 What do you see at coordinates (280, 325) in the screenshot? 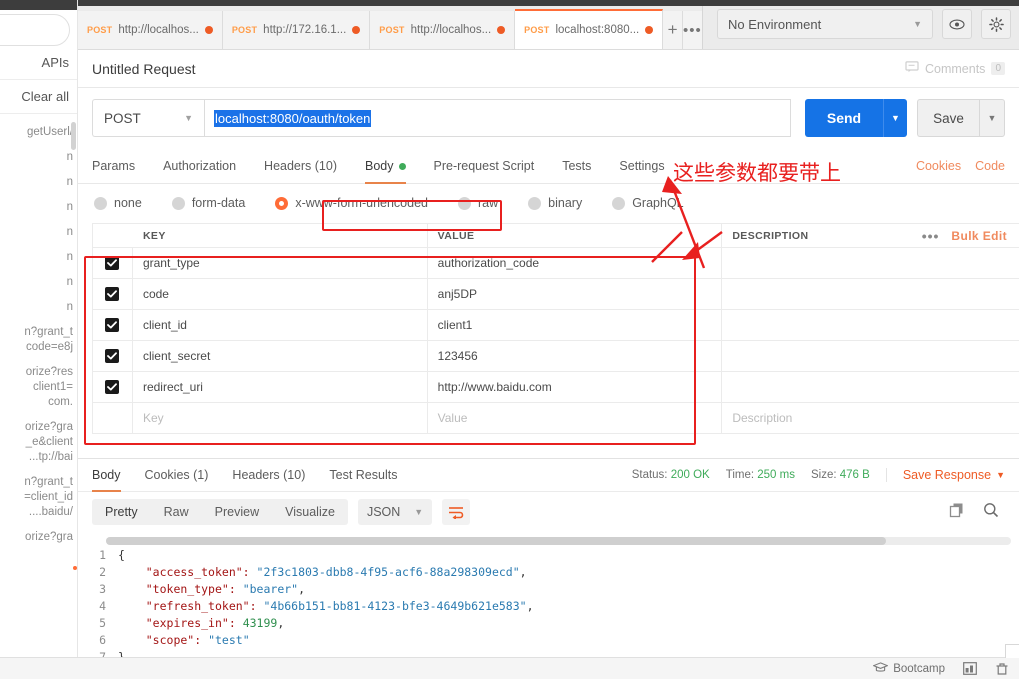
I see `row-key-cell: client_id` at bounding box center [280, 325].